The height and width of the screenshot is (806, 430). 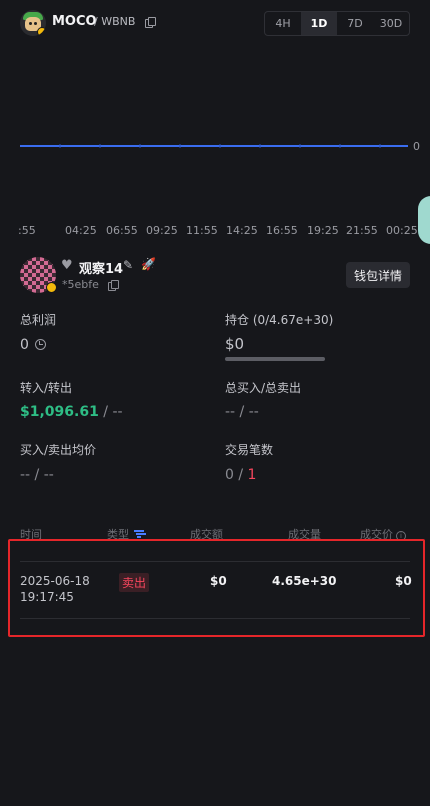 What do you see at coordinates (282, 230) in the screenshot?
I see `x-tick-label: 16:55` at bounding box center [282, 230].